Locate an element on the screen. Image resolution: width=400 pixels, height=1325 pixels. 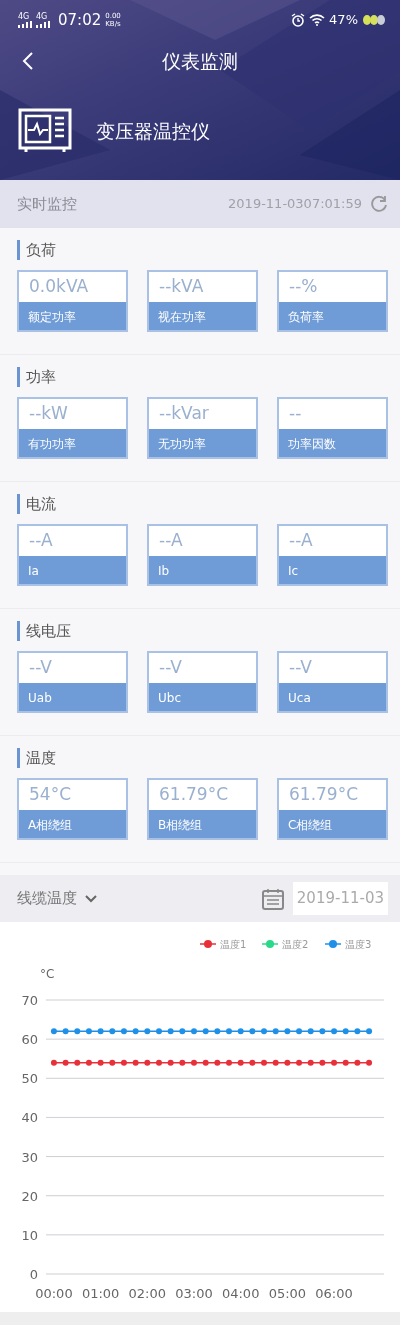
wifi-icon is located at coordinates (317, 20).